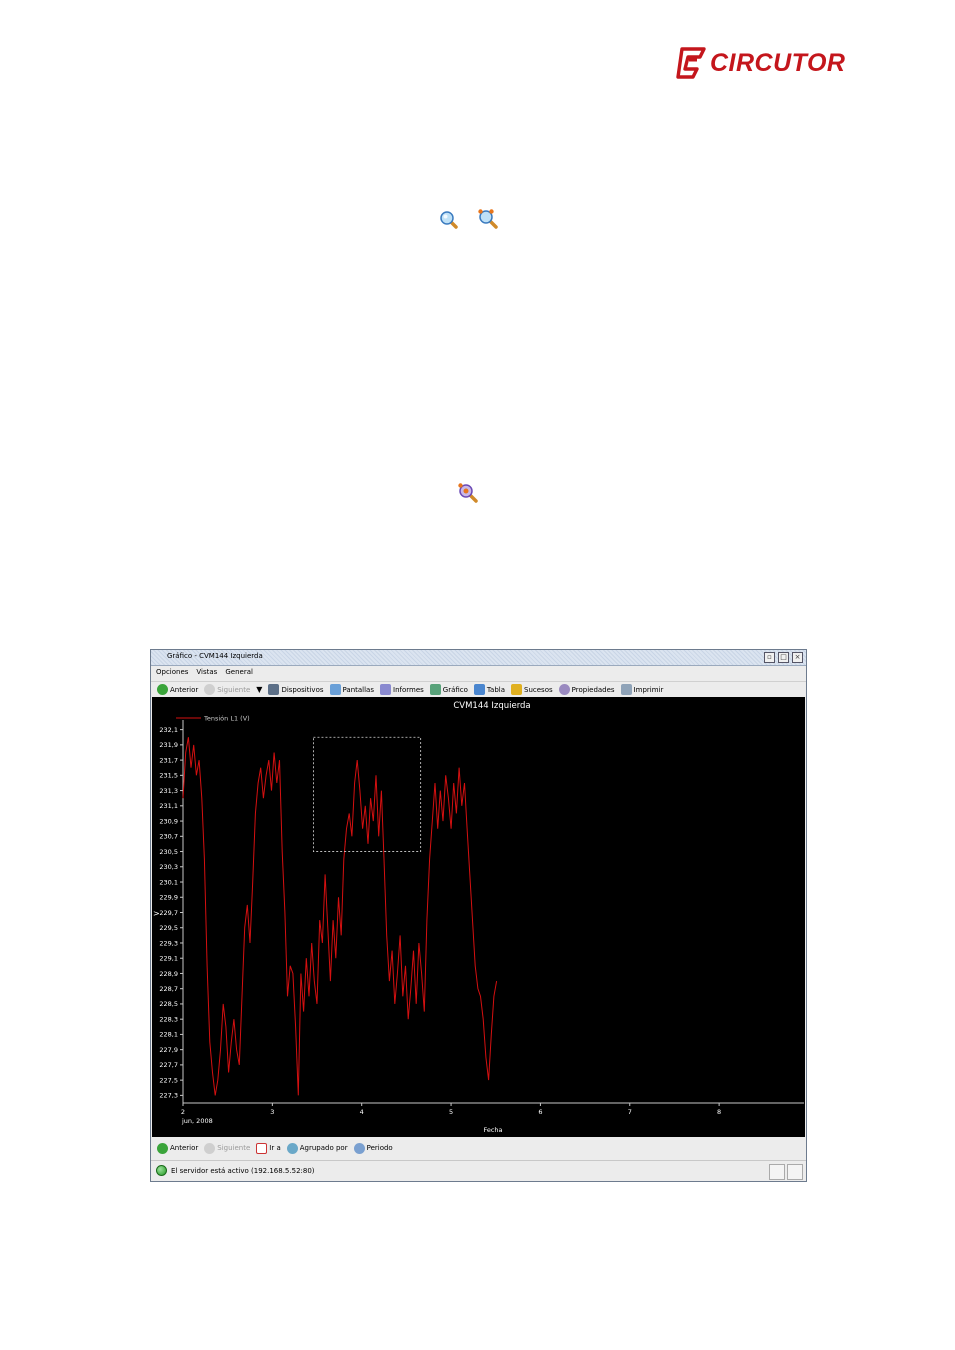  What do you see at coordinates (385, 689) in the screenshot?
I see `reports-icon` at bounding box center [385, 689].